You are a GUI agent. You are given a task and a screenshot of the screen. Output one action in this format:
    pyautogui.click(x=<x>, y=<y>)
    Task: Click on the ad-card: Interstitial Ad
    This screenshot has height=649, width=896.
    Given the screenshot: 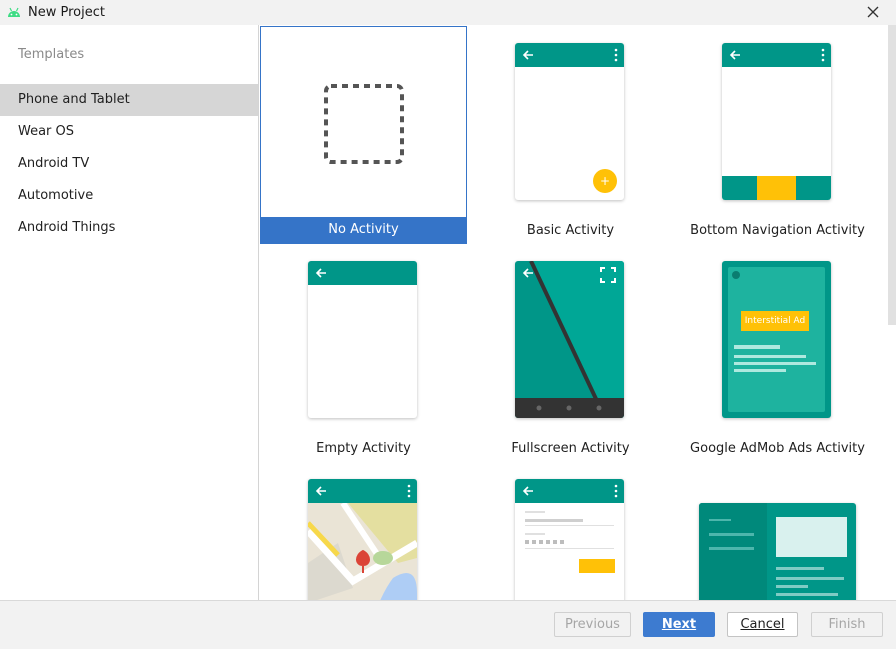 What is the action you would take?
    pyautogui.click(x=776, y=339)
    